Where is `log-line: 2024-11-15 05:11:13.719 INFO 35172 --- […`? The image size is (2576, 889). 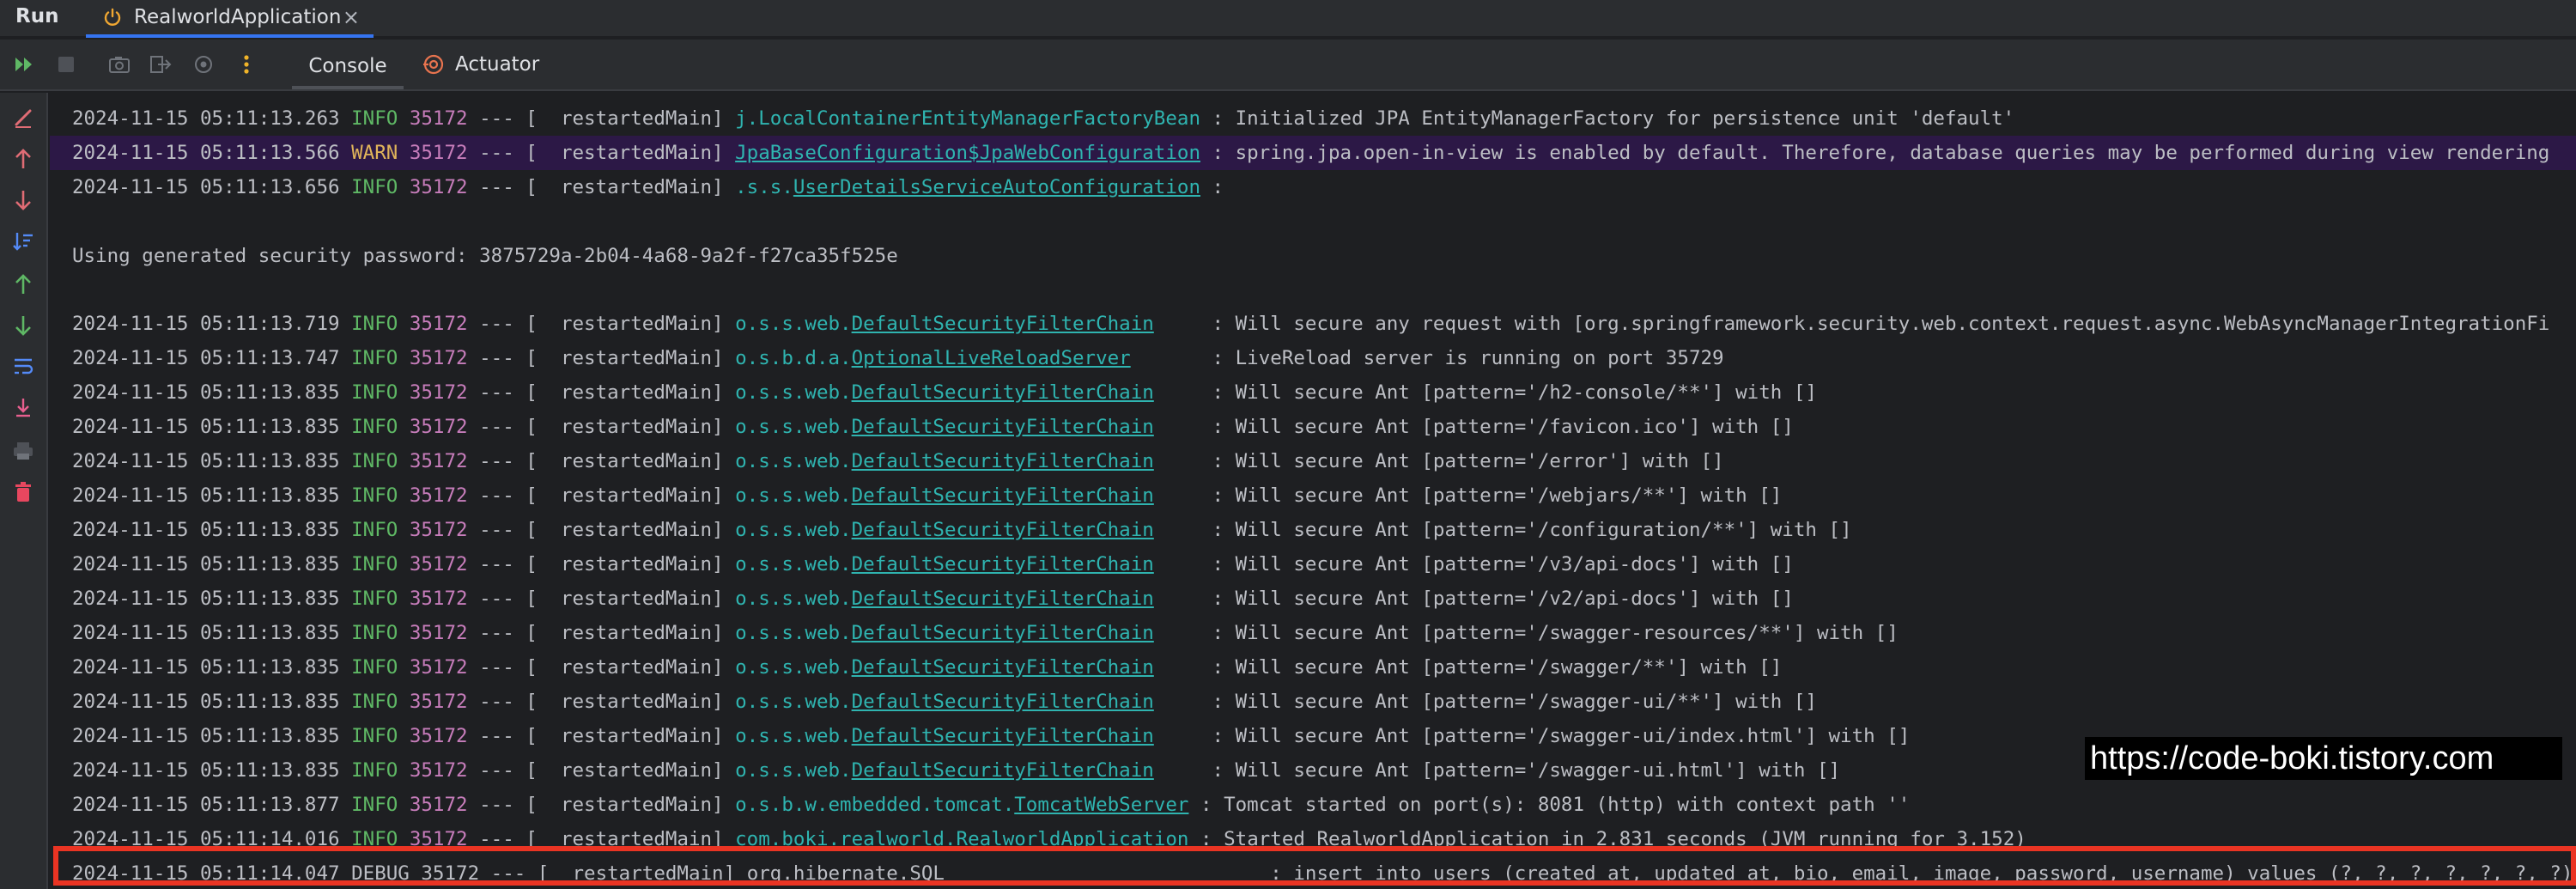
log-line: 2024-11-15 05:11:13.719 INFO 35172 --- [… is located at coordinates (1311, 324).